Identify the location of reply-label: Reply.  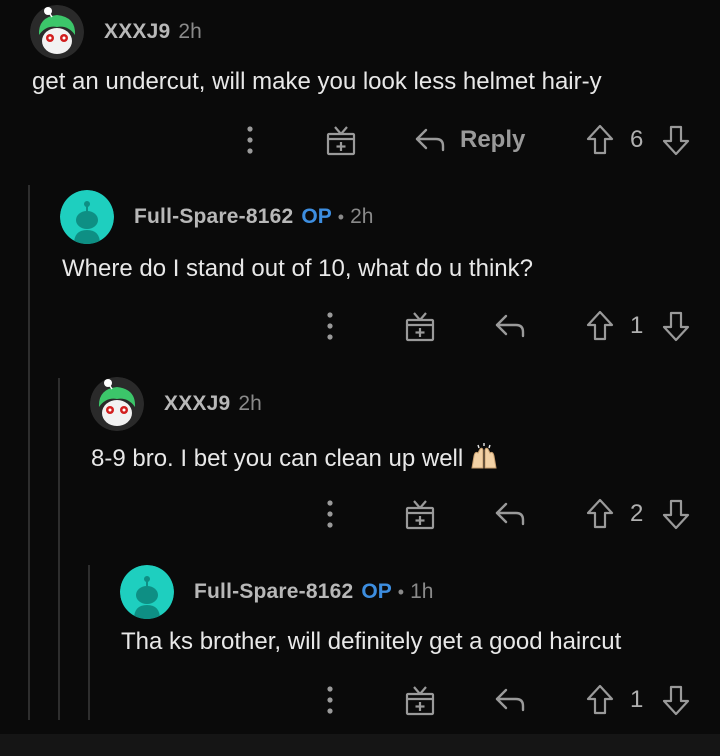
(493, 139).